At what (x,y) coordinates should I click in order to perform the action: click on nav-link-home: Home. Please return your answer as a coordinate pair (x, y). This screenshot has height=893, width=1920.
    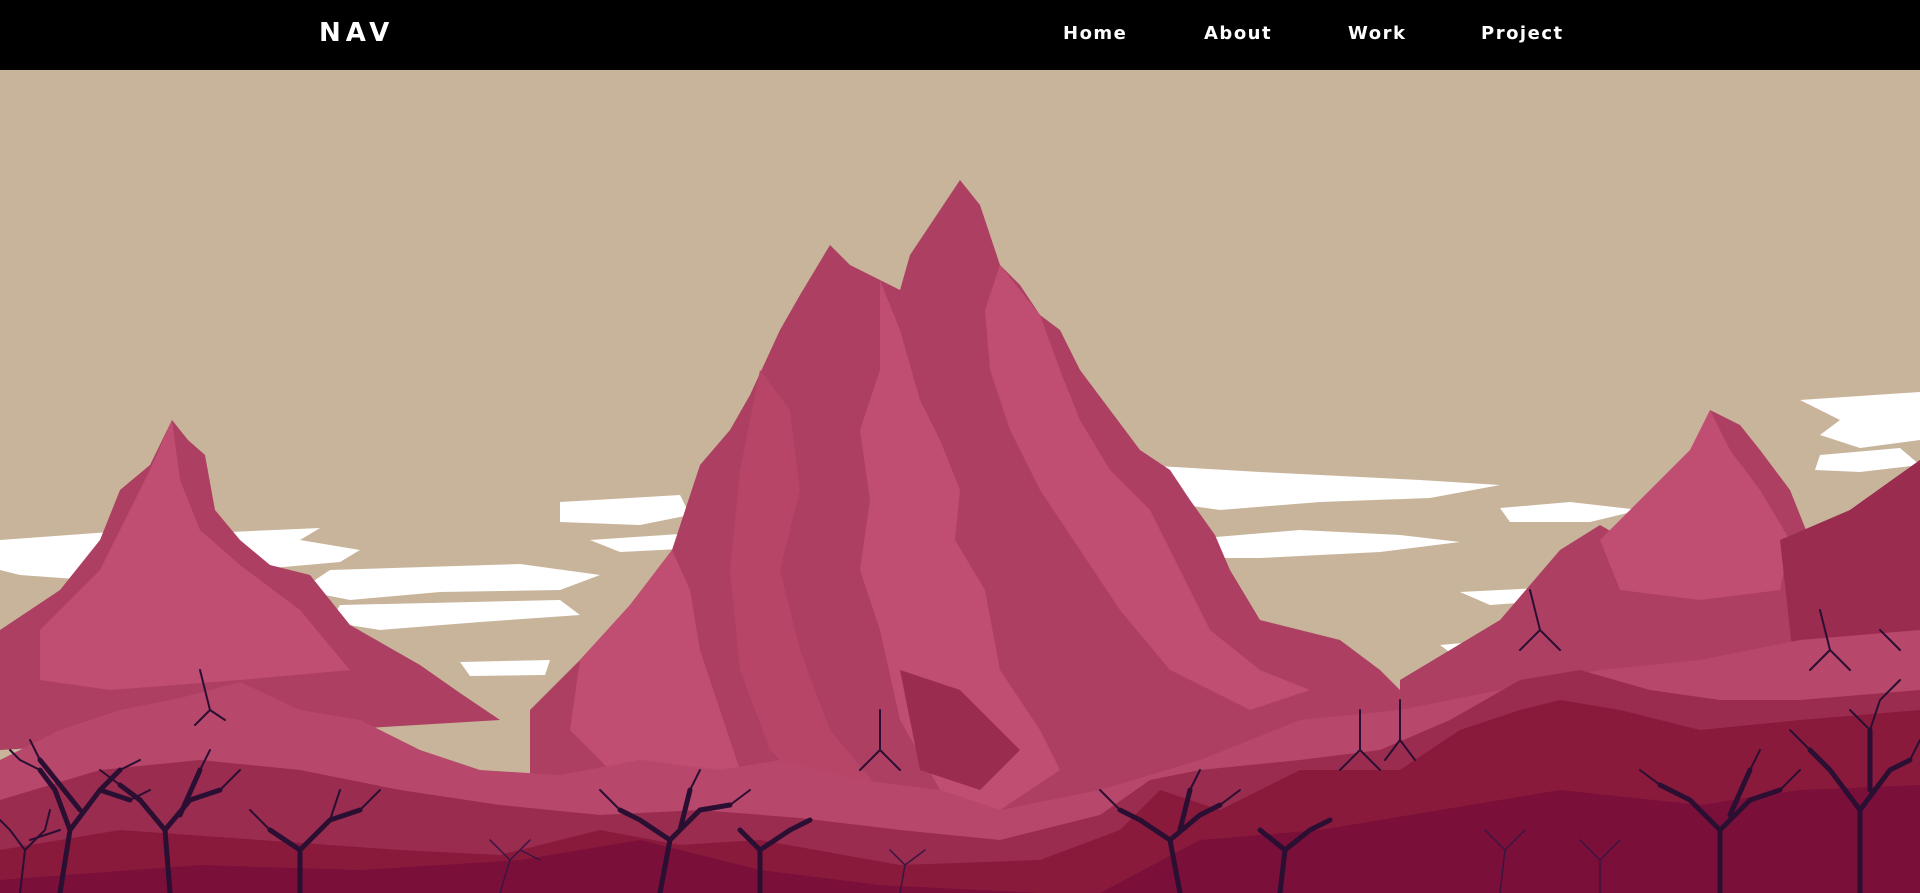
    Looking at the image, I should click on (1095, 33).